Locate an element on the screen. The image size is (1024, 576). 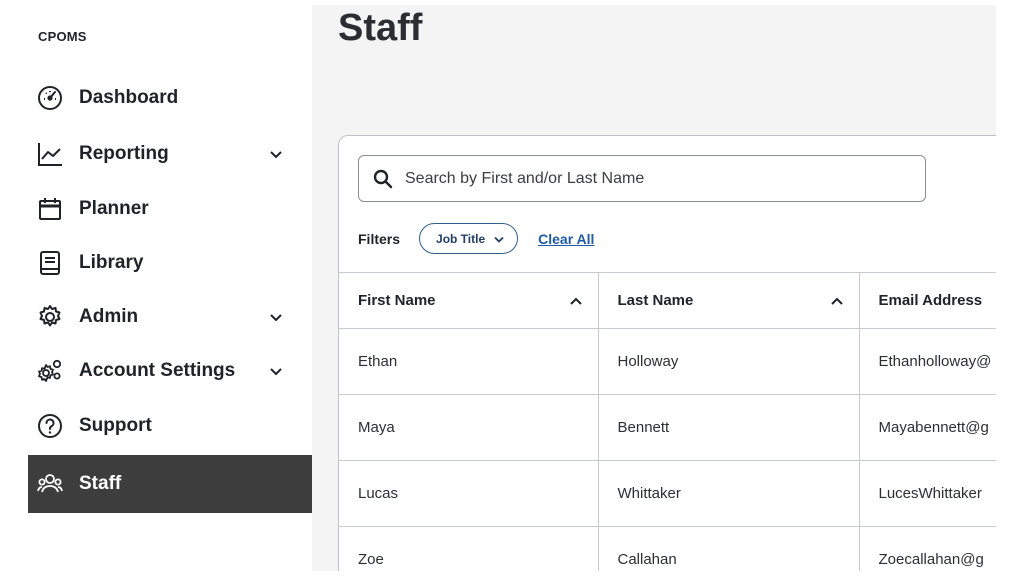
sidebar-item-staff: Staff is located at coordinates (170, 484).